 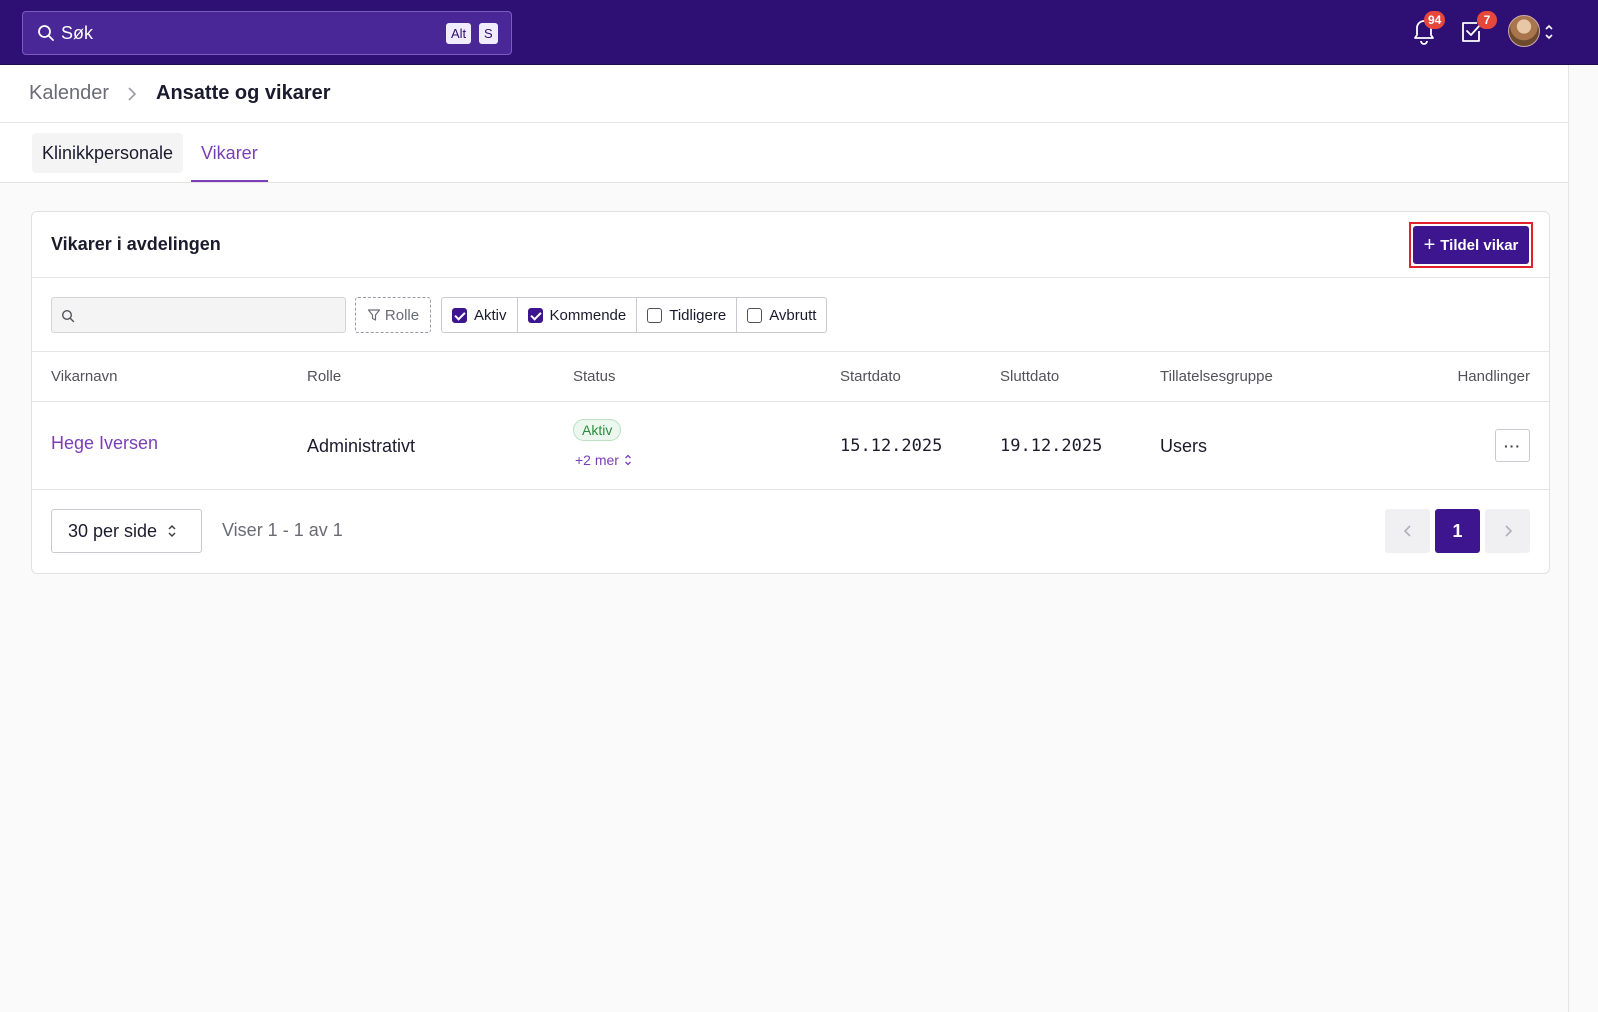 I want to click on row-actions-button: ···, so click(x=1512, y=445).